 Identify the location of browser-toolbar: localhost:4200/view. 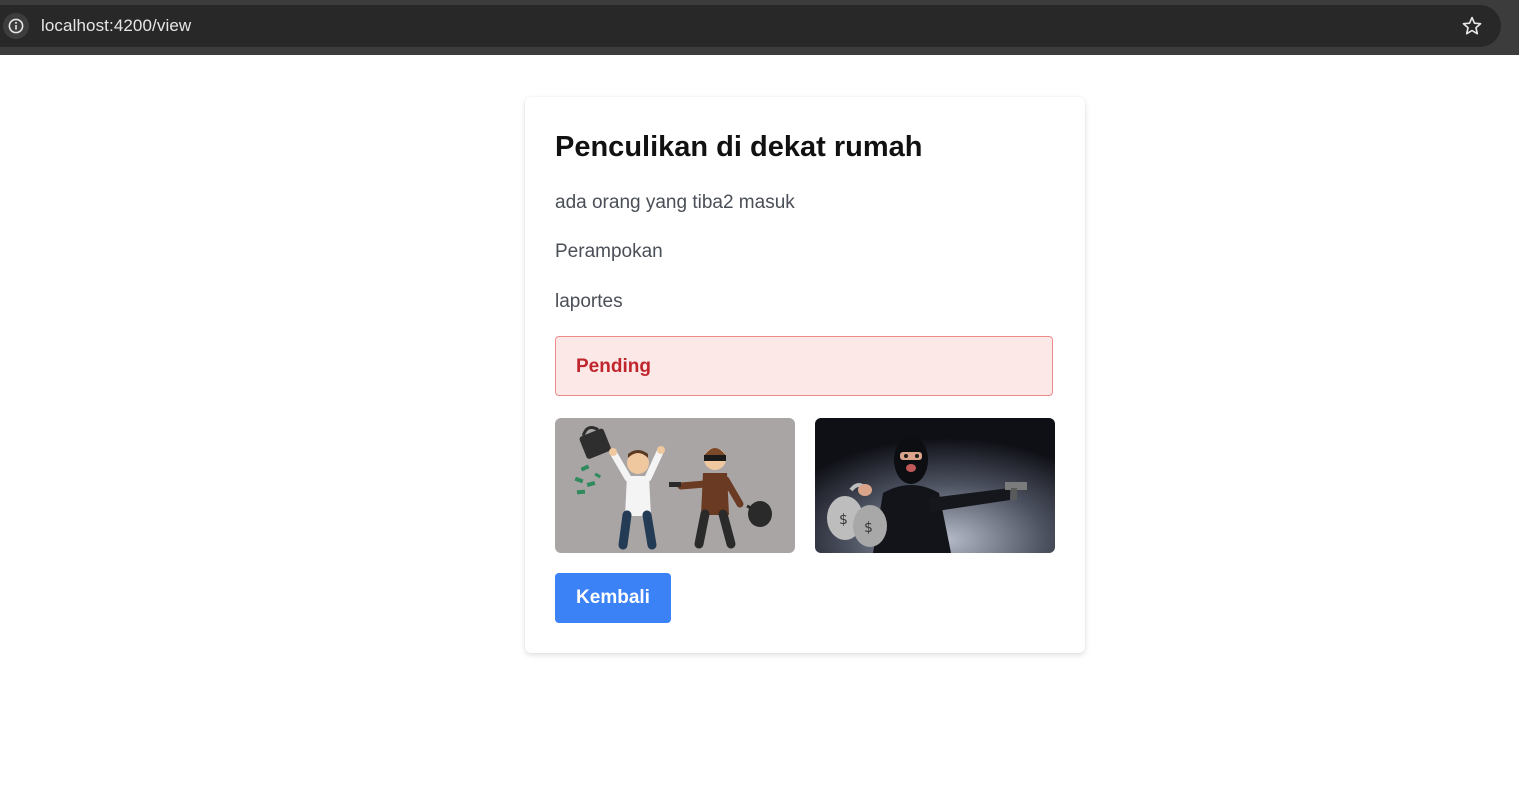
(759, 27).